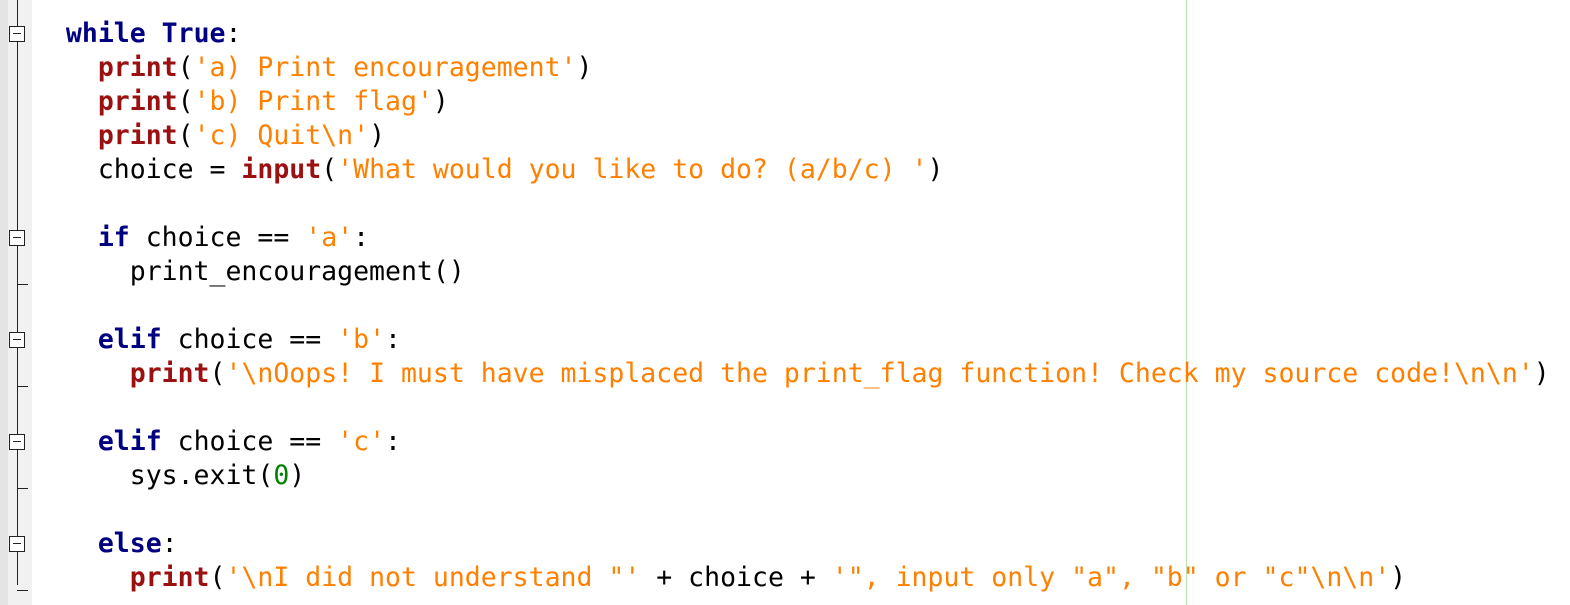  I want to click on code-token: if, so click(113, 237).